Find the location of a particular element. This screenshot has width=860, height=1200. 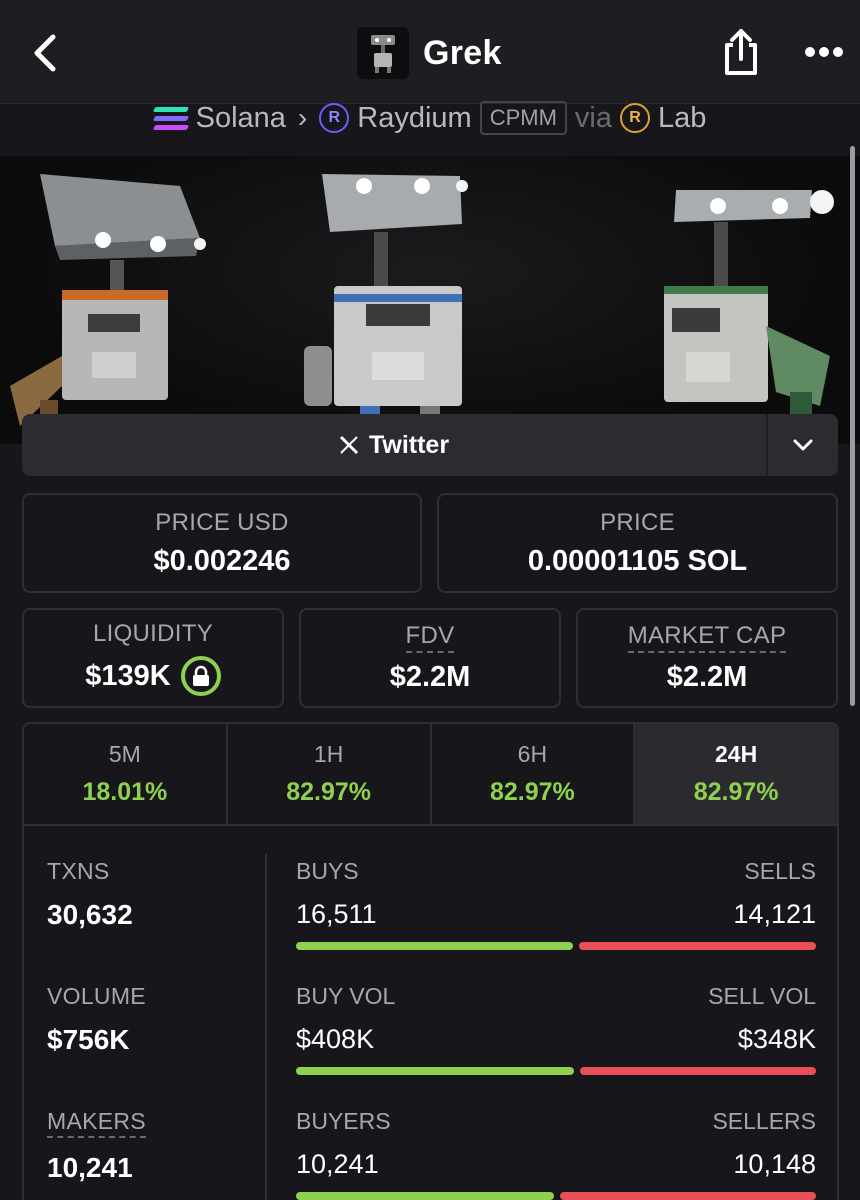

tab-5m: 5M 18.01% is located at coordinates (126, 774).